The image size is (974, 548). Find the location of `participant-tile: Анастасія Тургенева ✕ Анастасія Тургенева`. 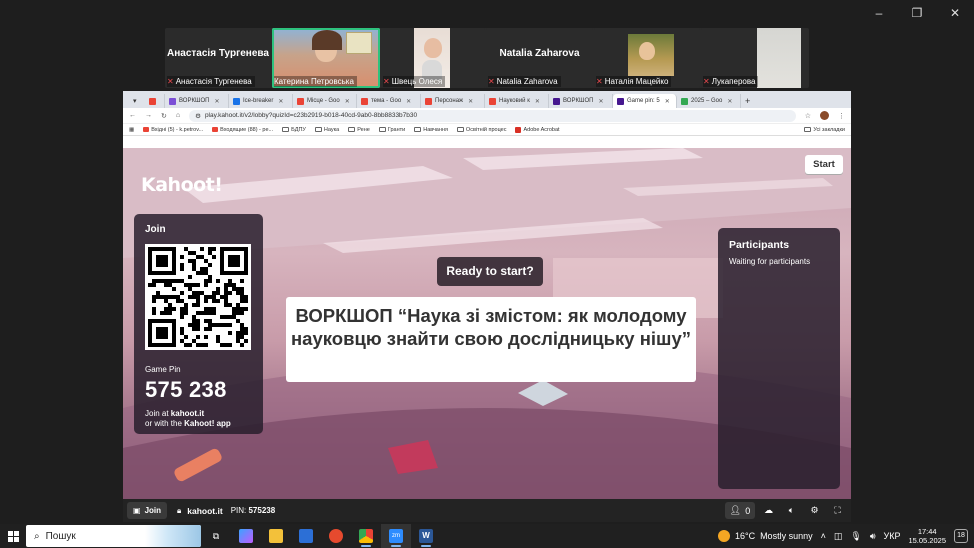

participant-tile: Анастасія Тургенева ✕ Анастасія Тургенева is located at coordinates (218, 58).